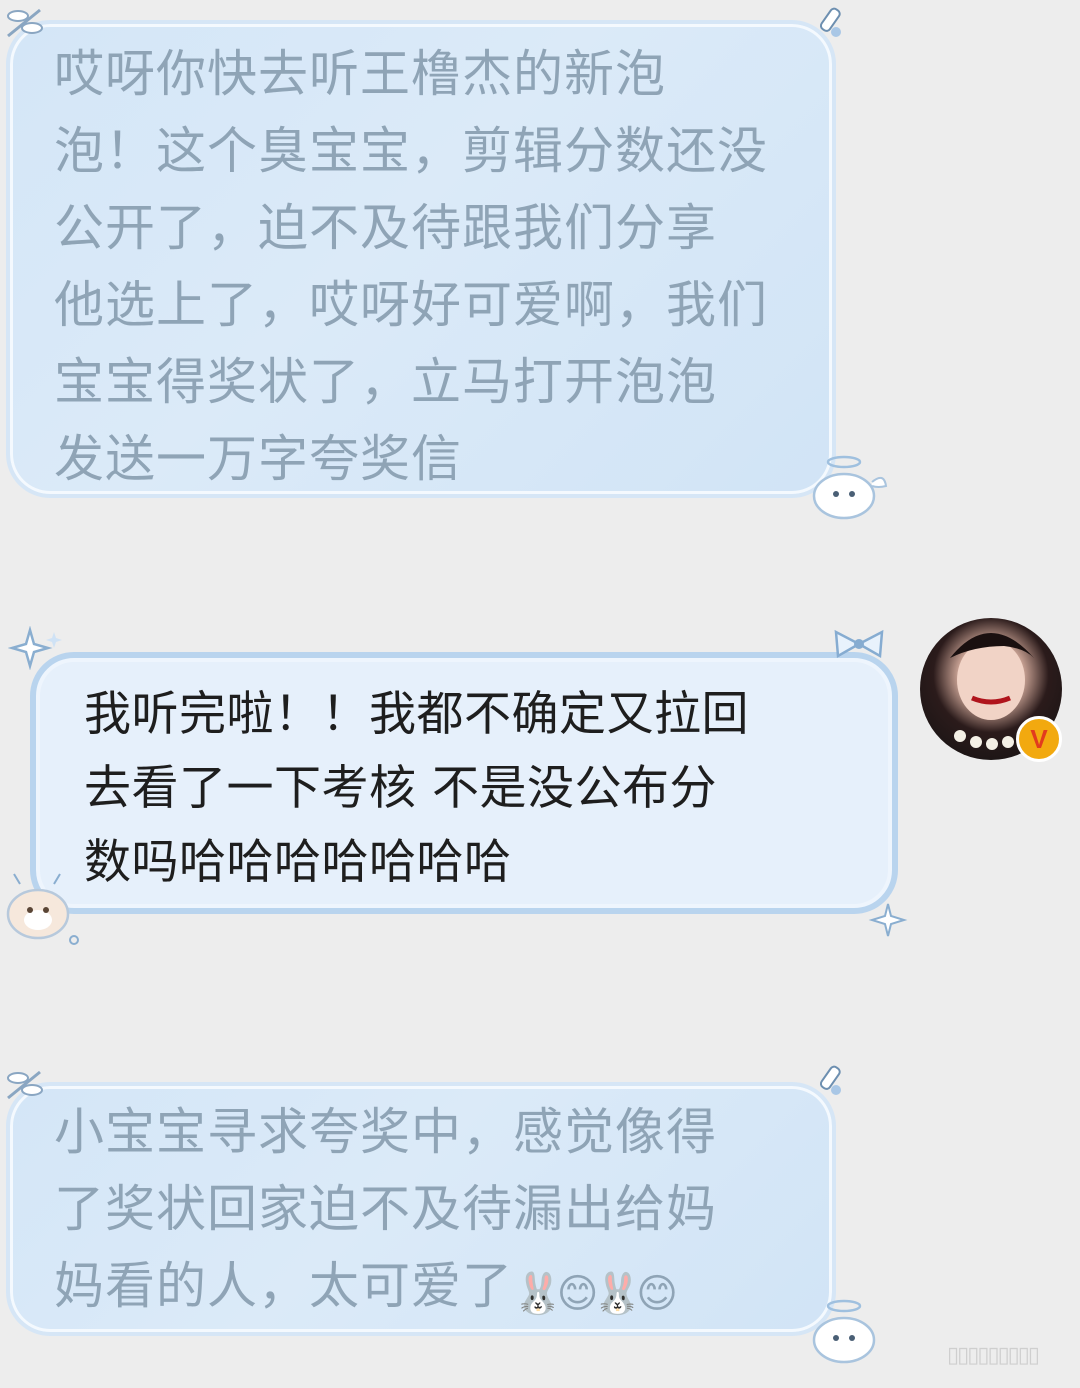  I want to click on verified-badge: V, so click(1039, 739).